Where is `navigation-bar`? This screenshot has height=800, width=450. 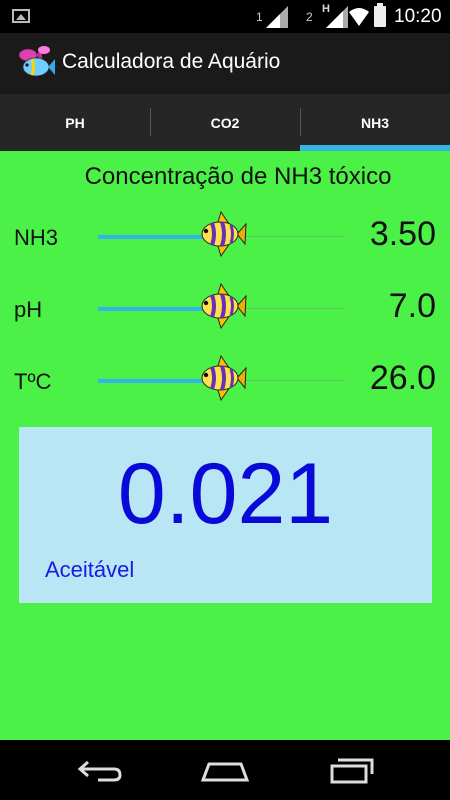
navigation-bar is located at coordinates (225, 770).